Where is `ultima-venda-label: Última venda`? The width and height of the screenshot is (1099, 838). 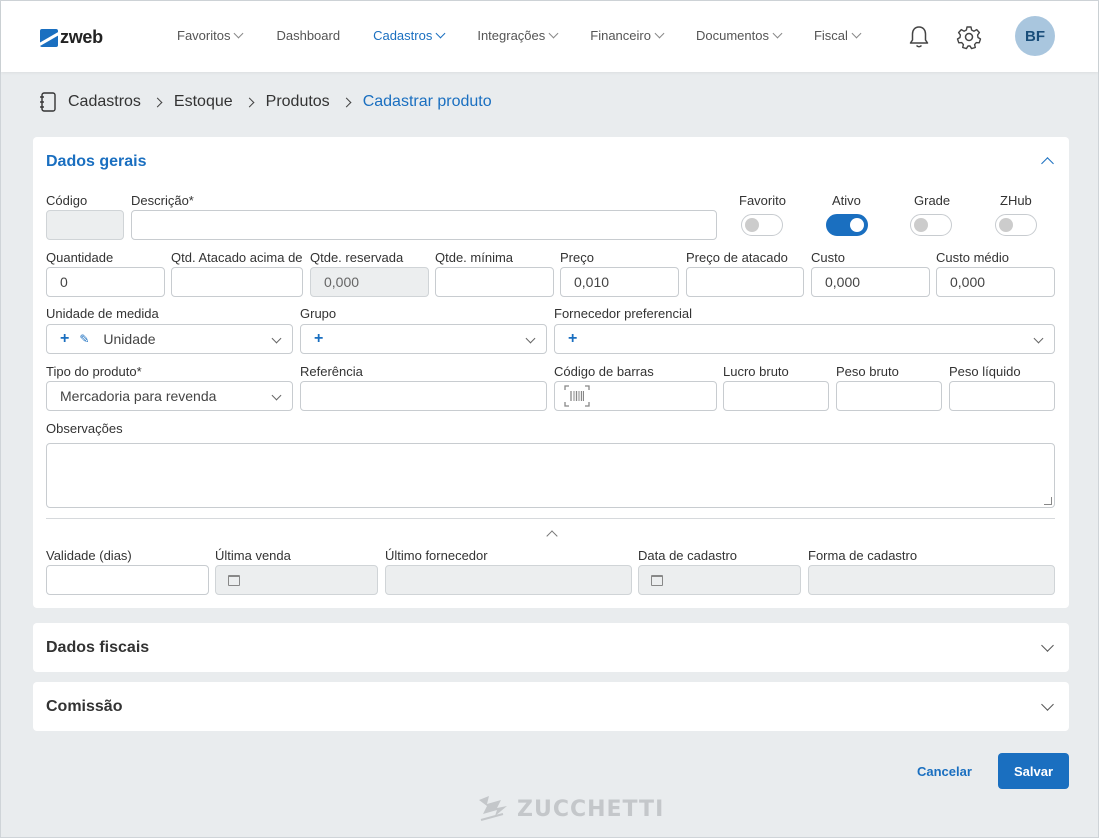 ultima-venda-label: Última venda is located at coordinates (253, 555).